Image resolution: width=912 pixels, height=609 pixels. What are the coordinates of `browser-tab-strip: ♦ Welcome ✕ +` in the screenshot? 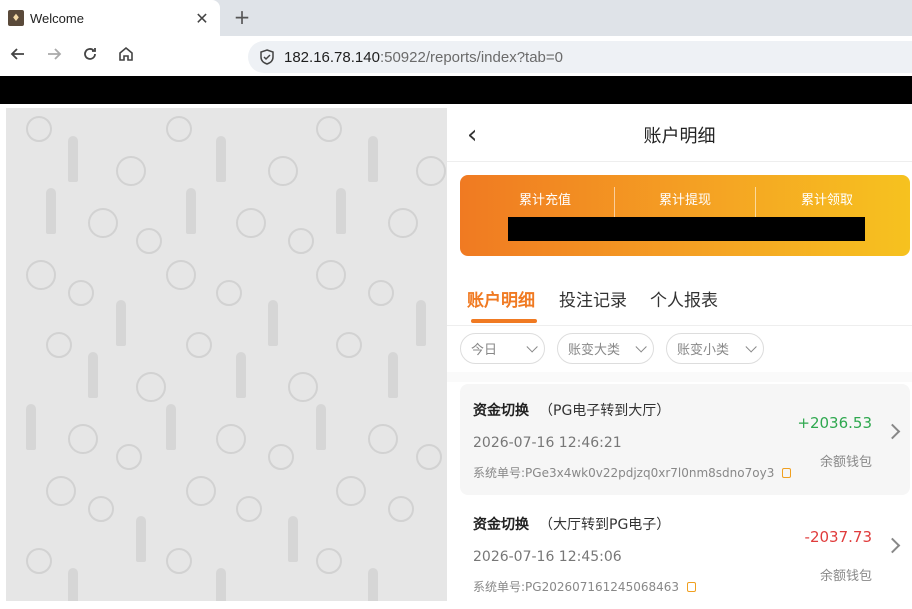 It's located at (456, 18).